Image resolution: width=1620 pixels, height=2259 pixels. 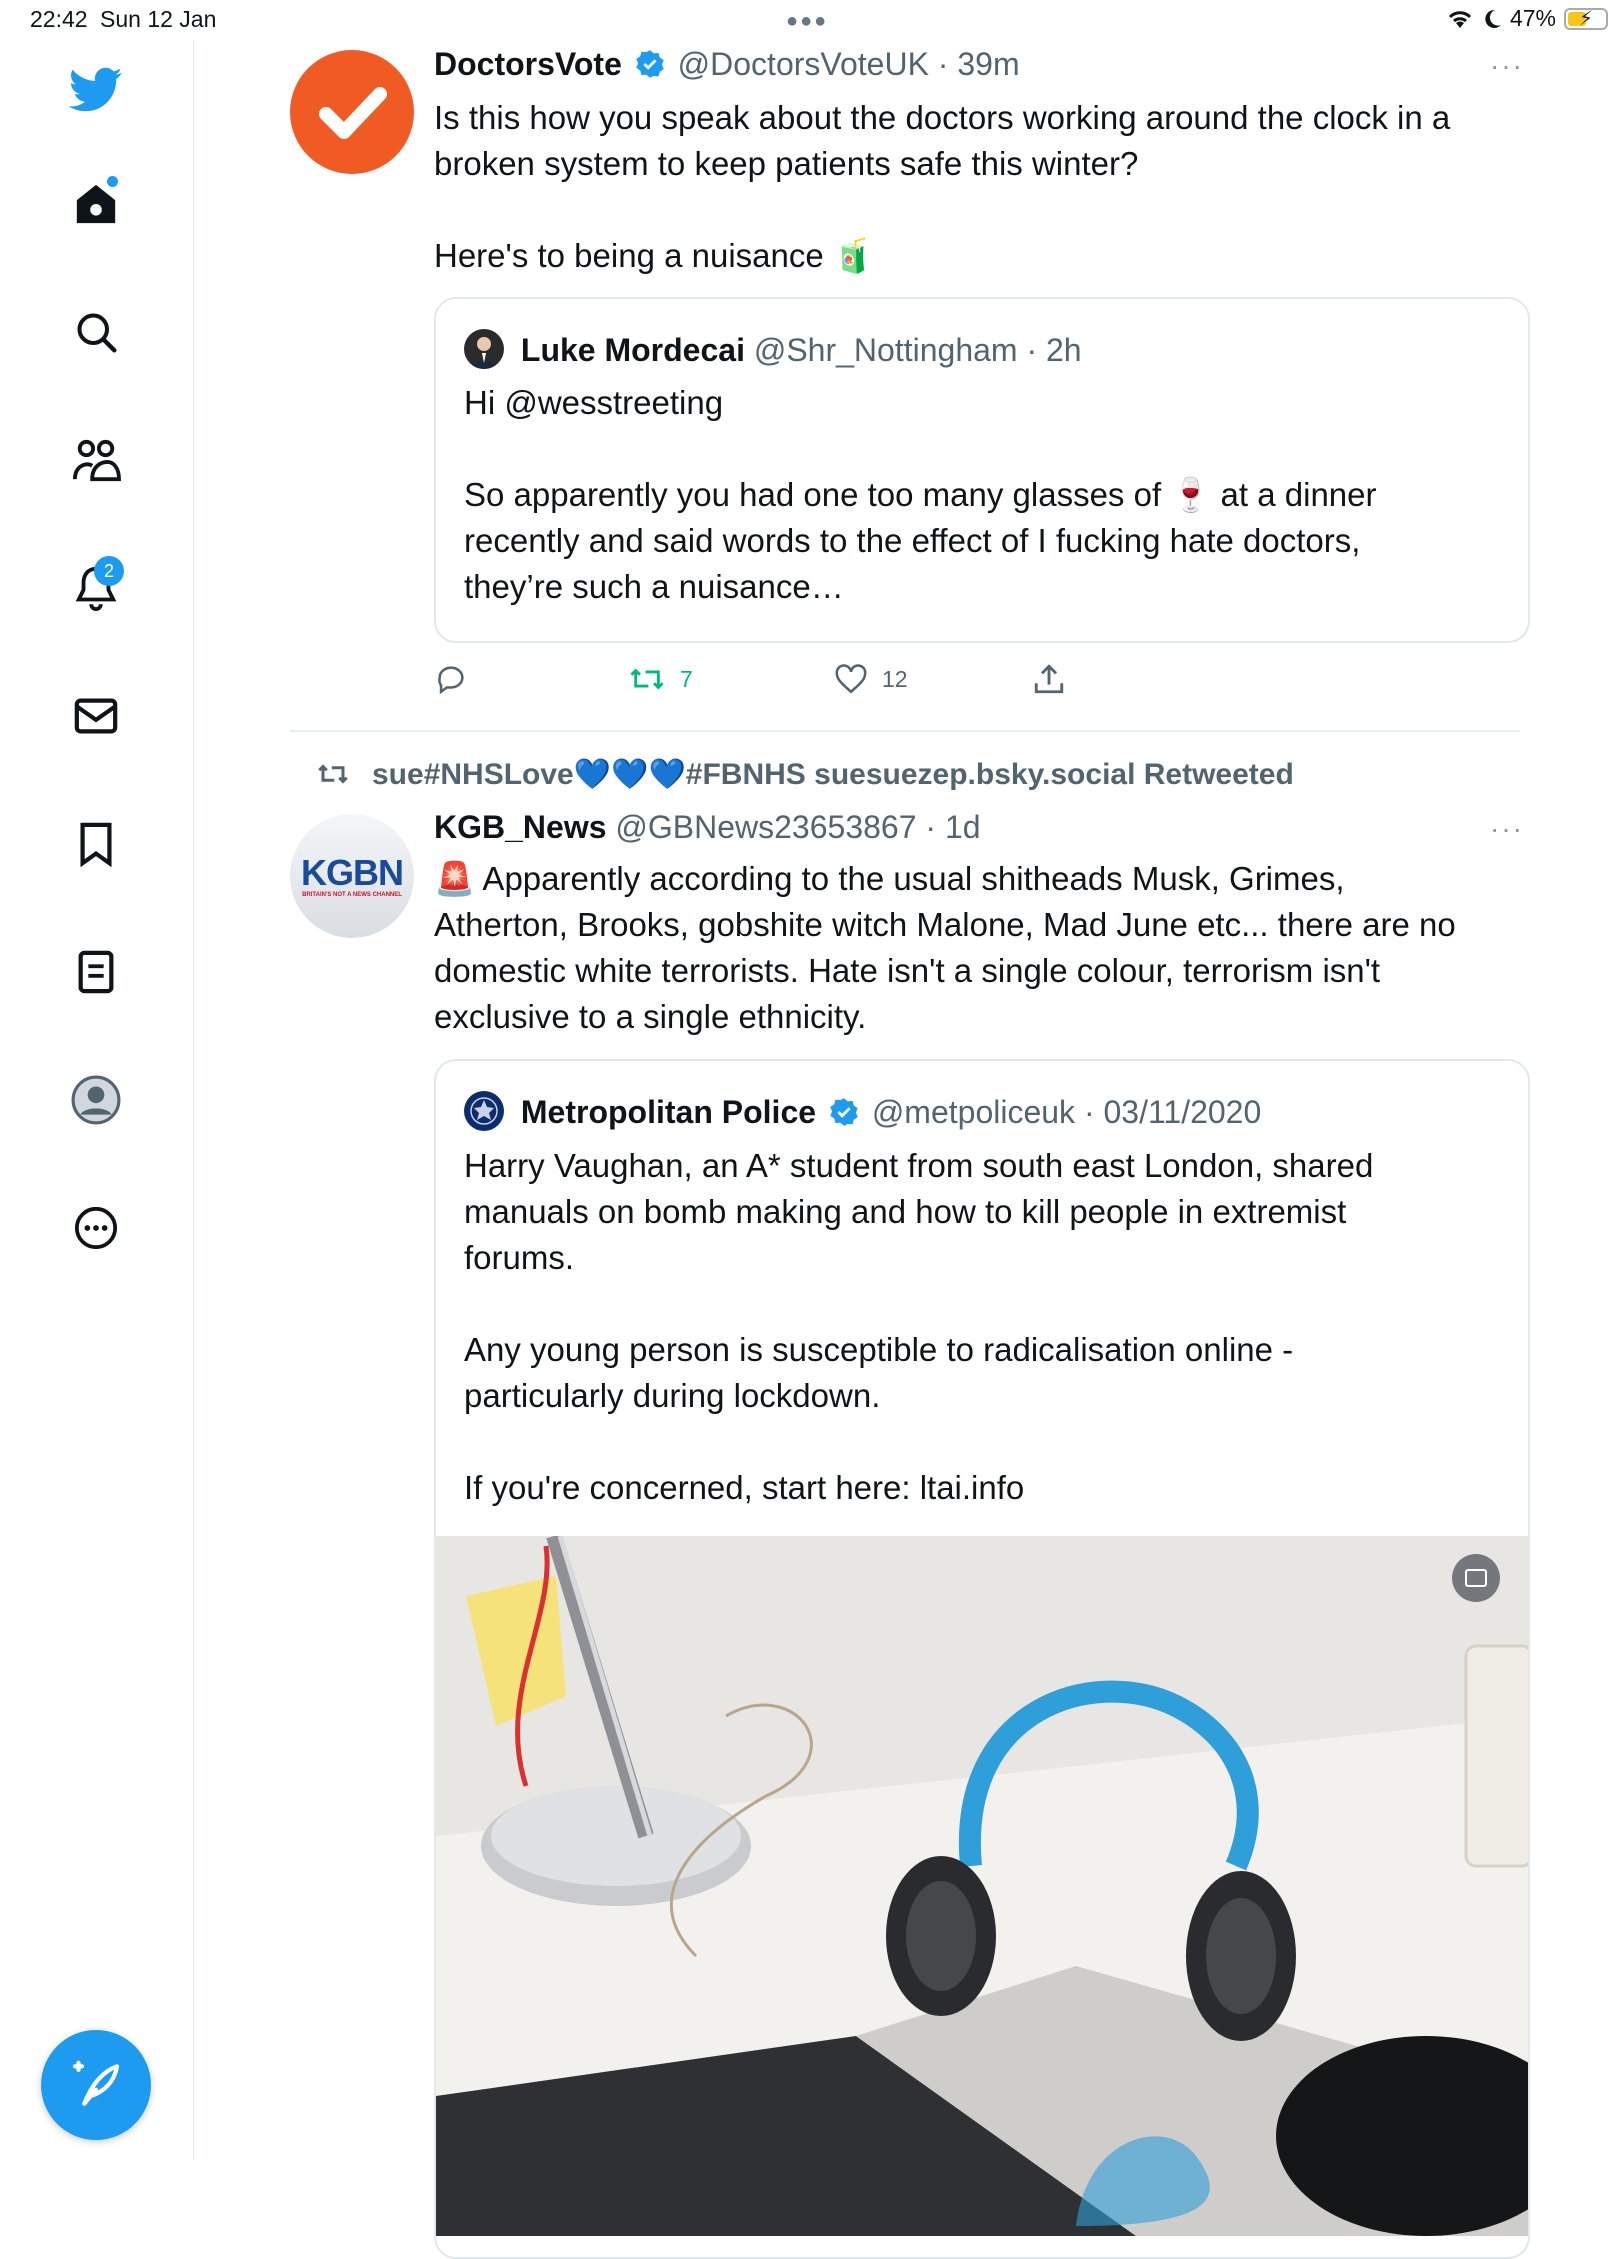 What do you see at coordinates (96, 460) in the screenshot?
I see `communities-icon` at bounding box center [96, 460].